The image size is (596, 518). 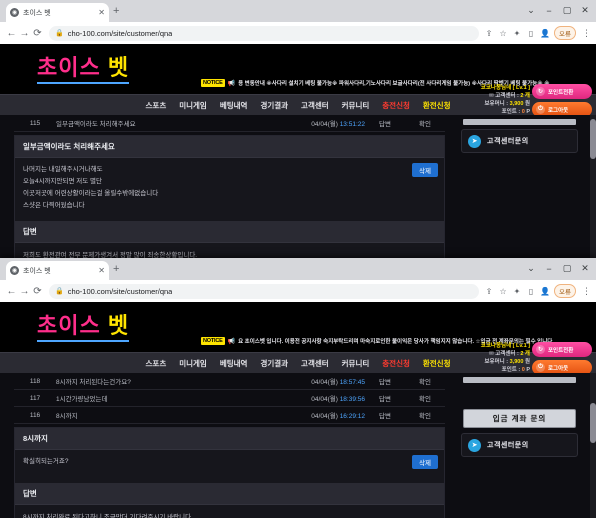 I want to click on row-title: 8시까지, so click(x=170, y=415).